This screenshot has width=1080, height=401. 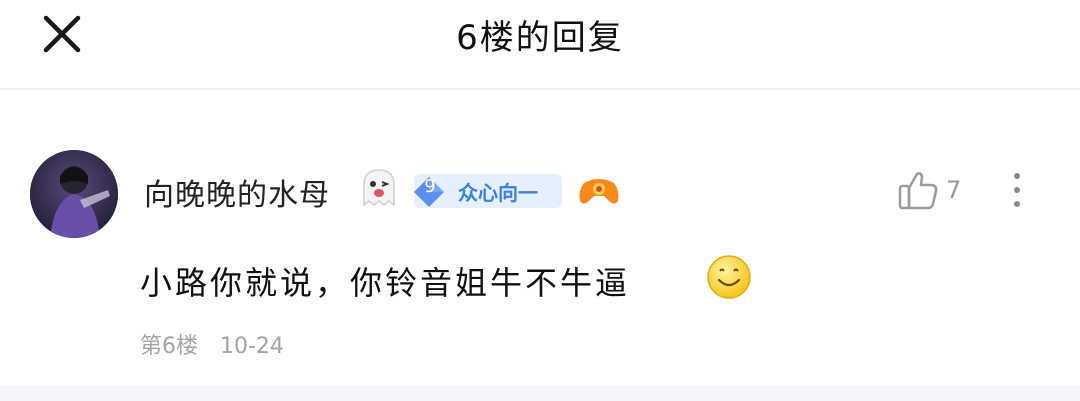 What do you see at coordinates (237, 192) in the screenshot?
I see `username: 向晚晚的水母` at bounding box center [237, 192].